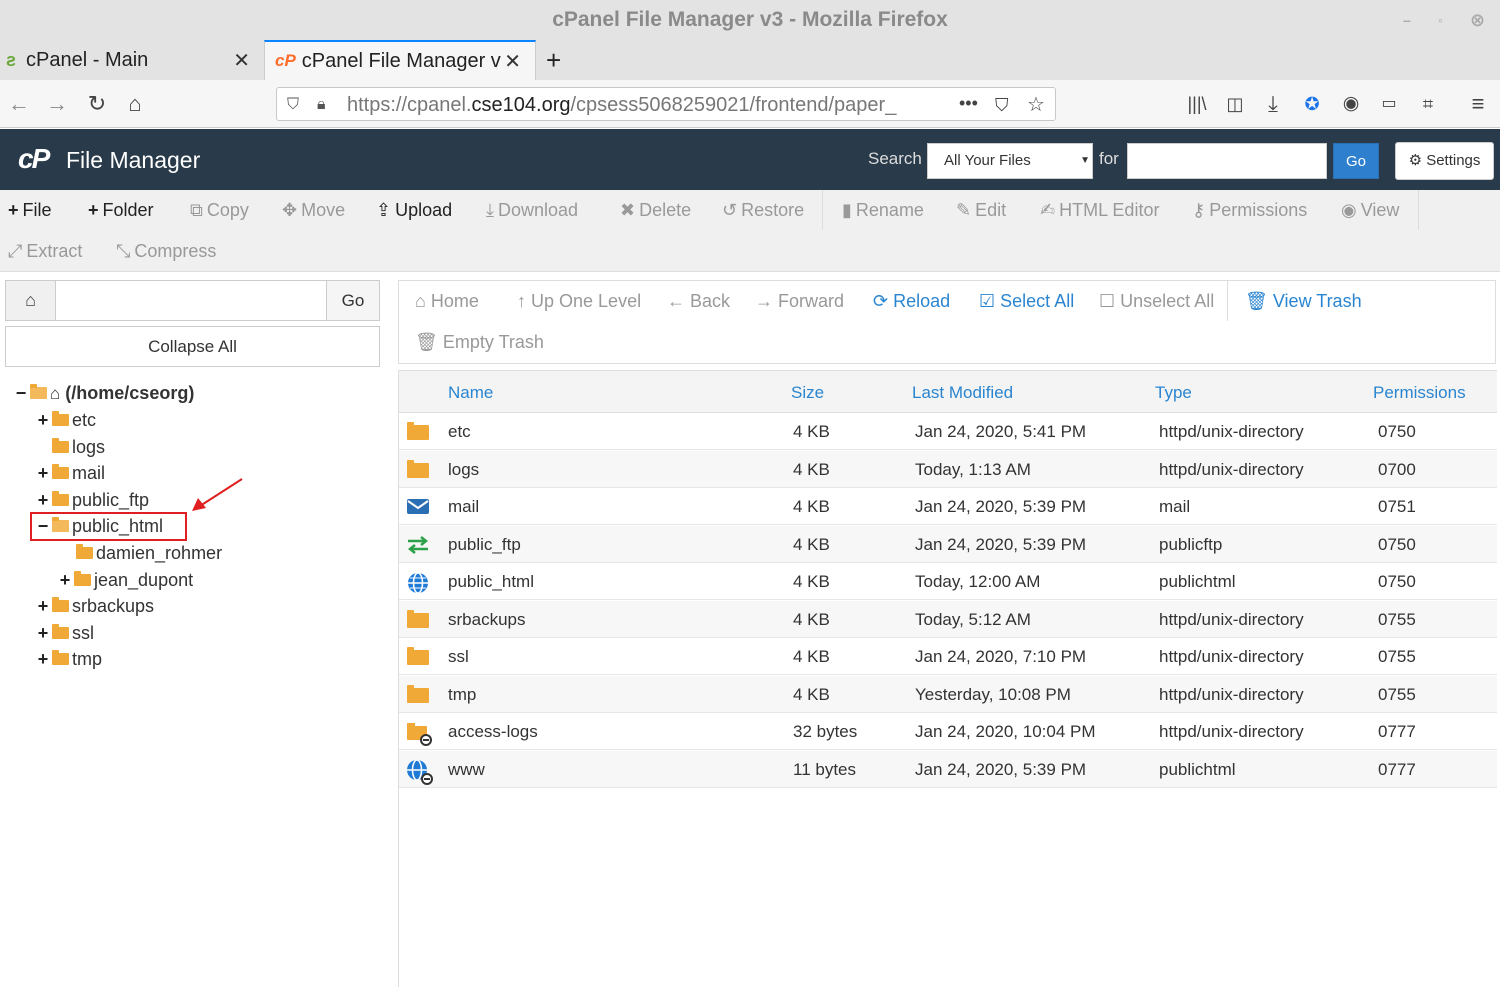  I want to click on more-dots-icon: •••, so click(968, 103).